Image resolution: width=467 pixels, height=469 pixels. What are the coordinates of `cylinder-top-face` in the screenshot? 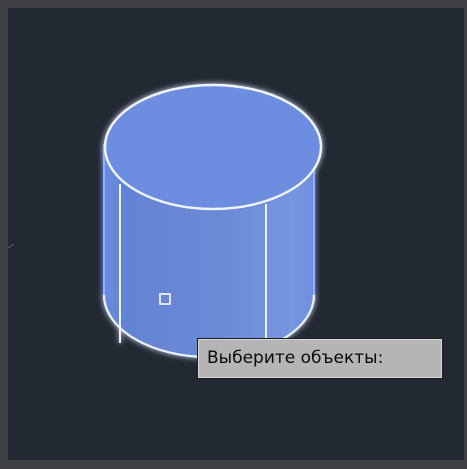 It's located at (213, 147).